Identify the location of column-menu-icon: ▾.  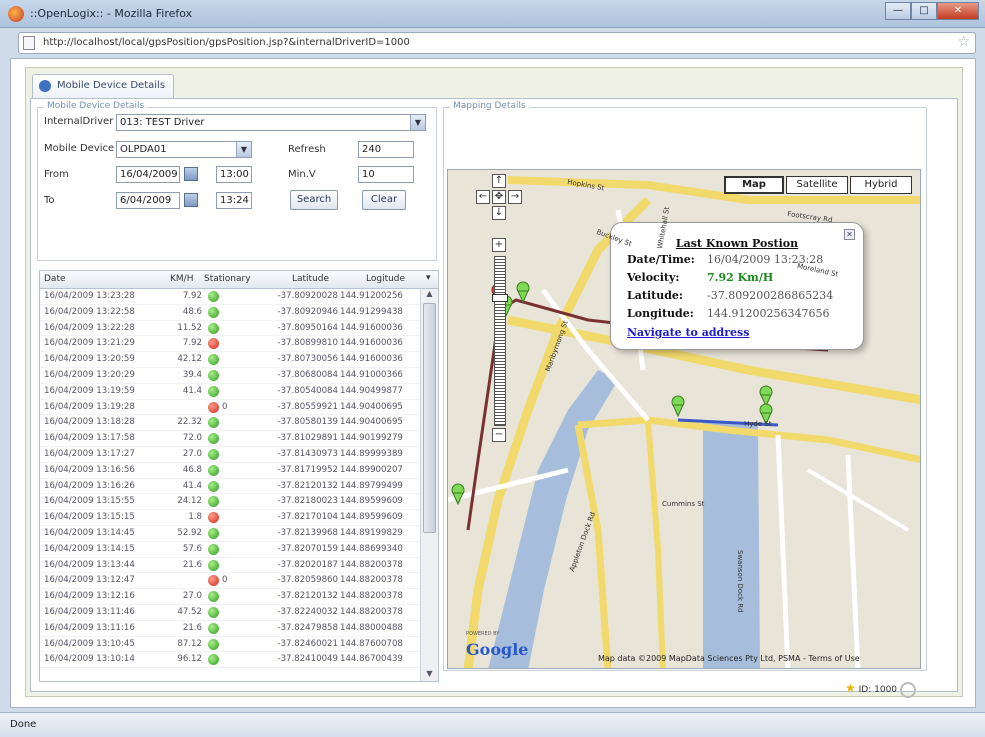
(428, 278).